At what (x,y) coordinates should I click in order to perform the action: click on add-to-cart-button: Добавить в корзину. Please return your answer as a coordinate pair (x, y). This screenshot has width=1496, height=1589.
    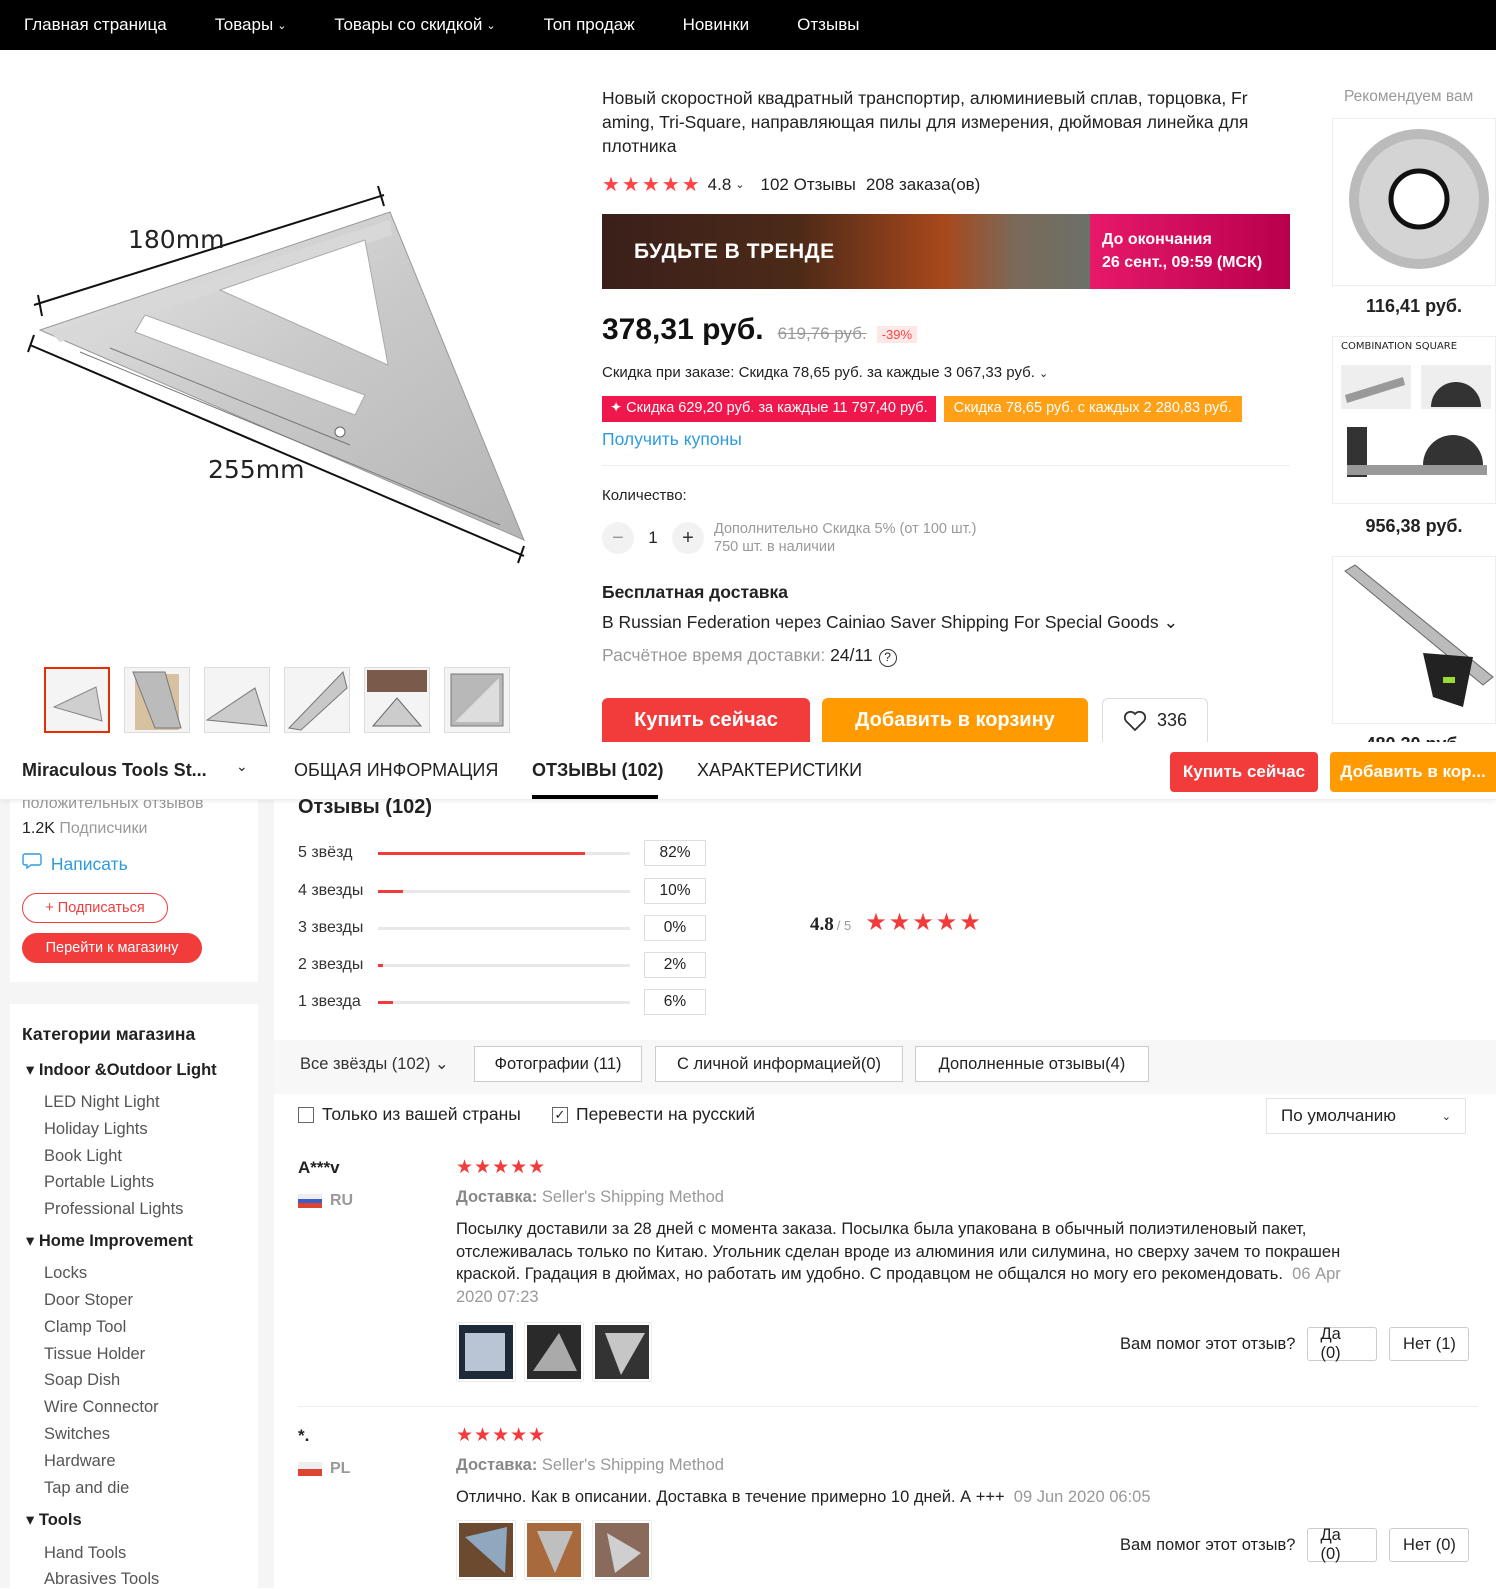
    Looking at the image, I should click on (955, 720).